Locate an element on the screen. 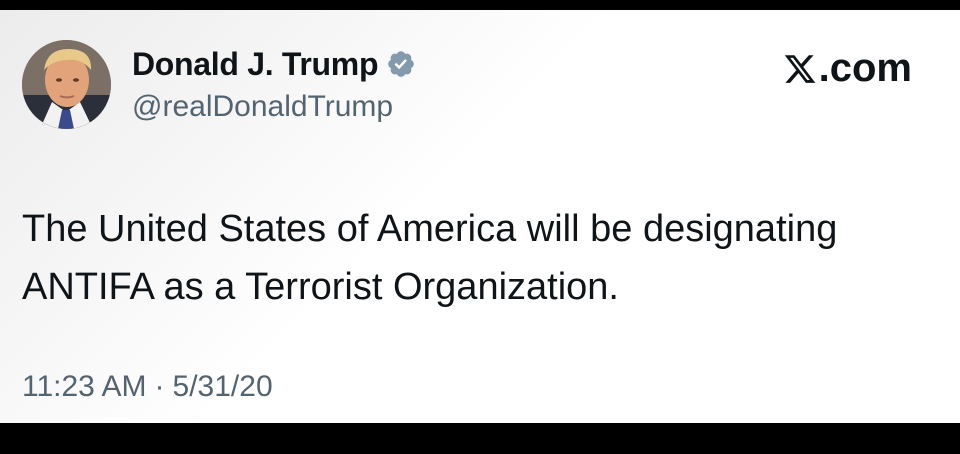 The width and height of the screenshot is (960, 454). brand-logo: .com is located at coordinates (847, 68).